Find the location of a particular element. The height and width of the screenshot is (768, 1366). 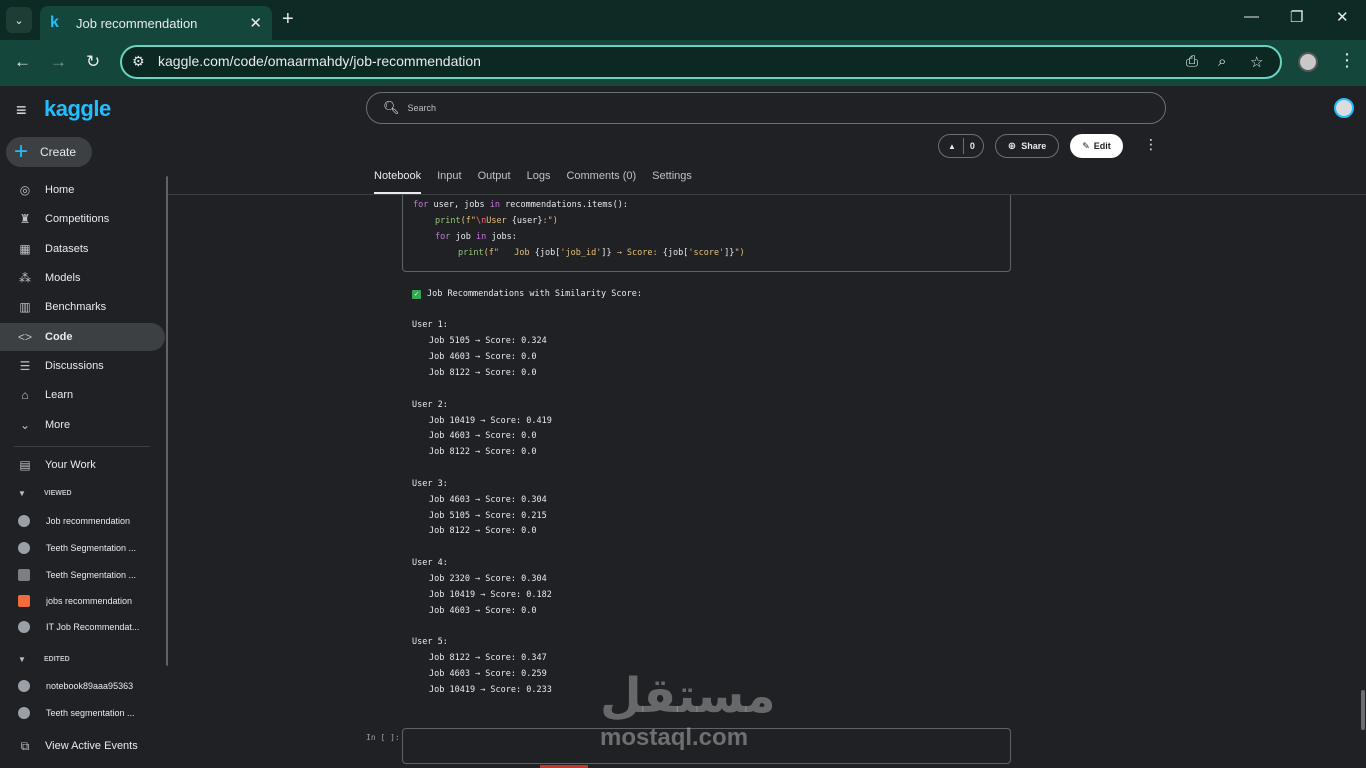

output-user-label: User 5: is located at coordinates (430, 642).